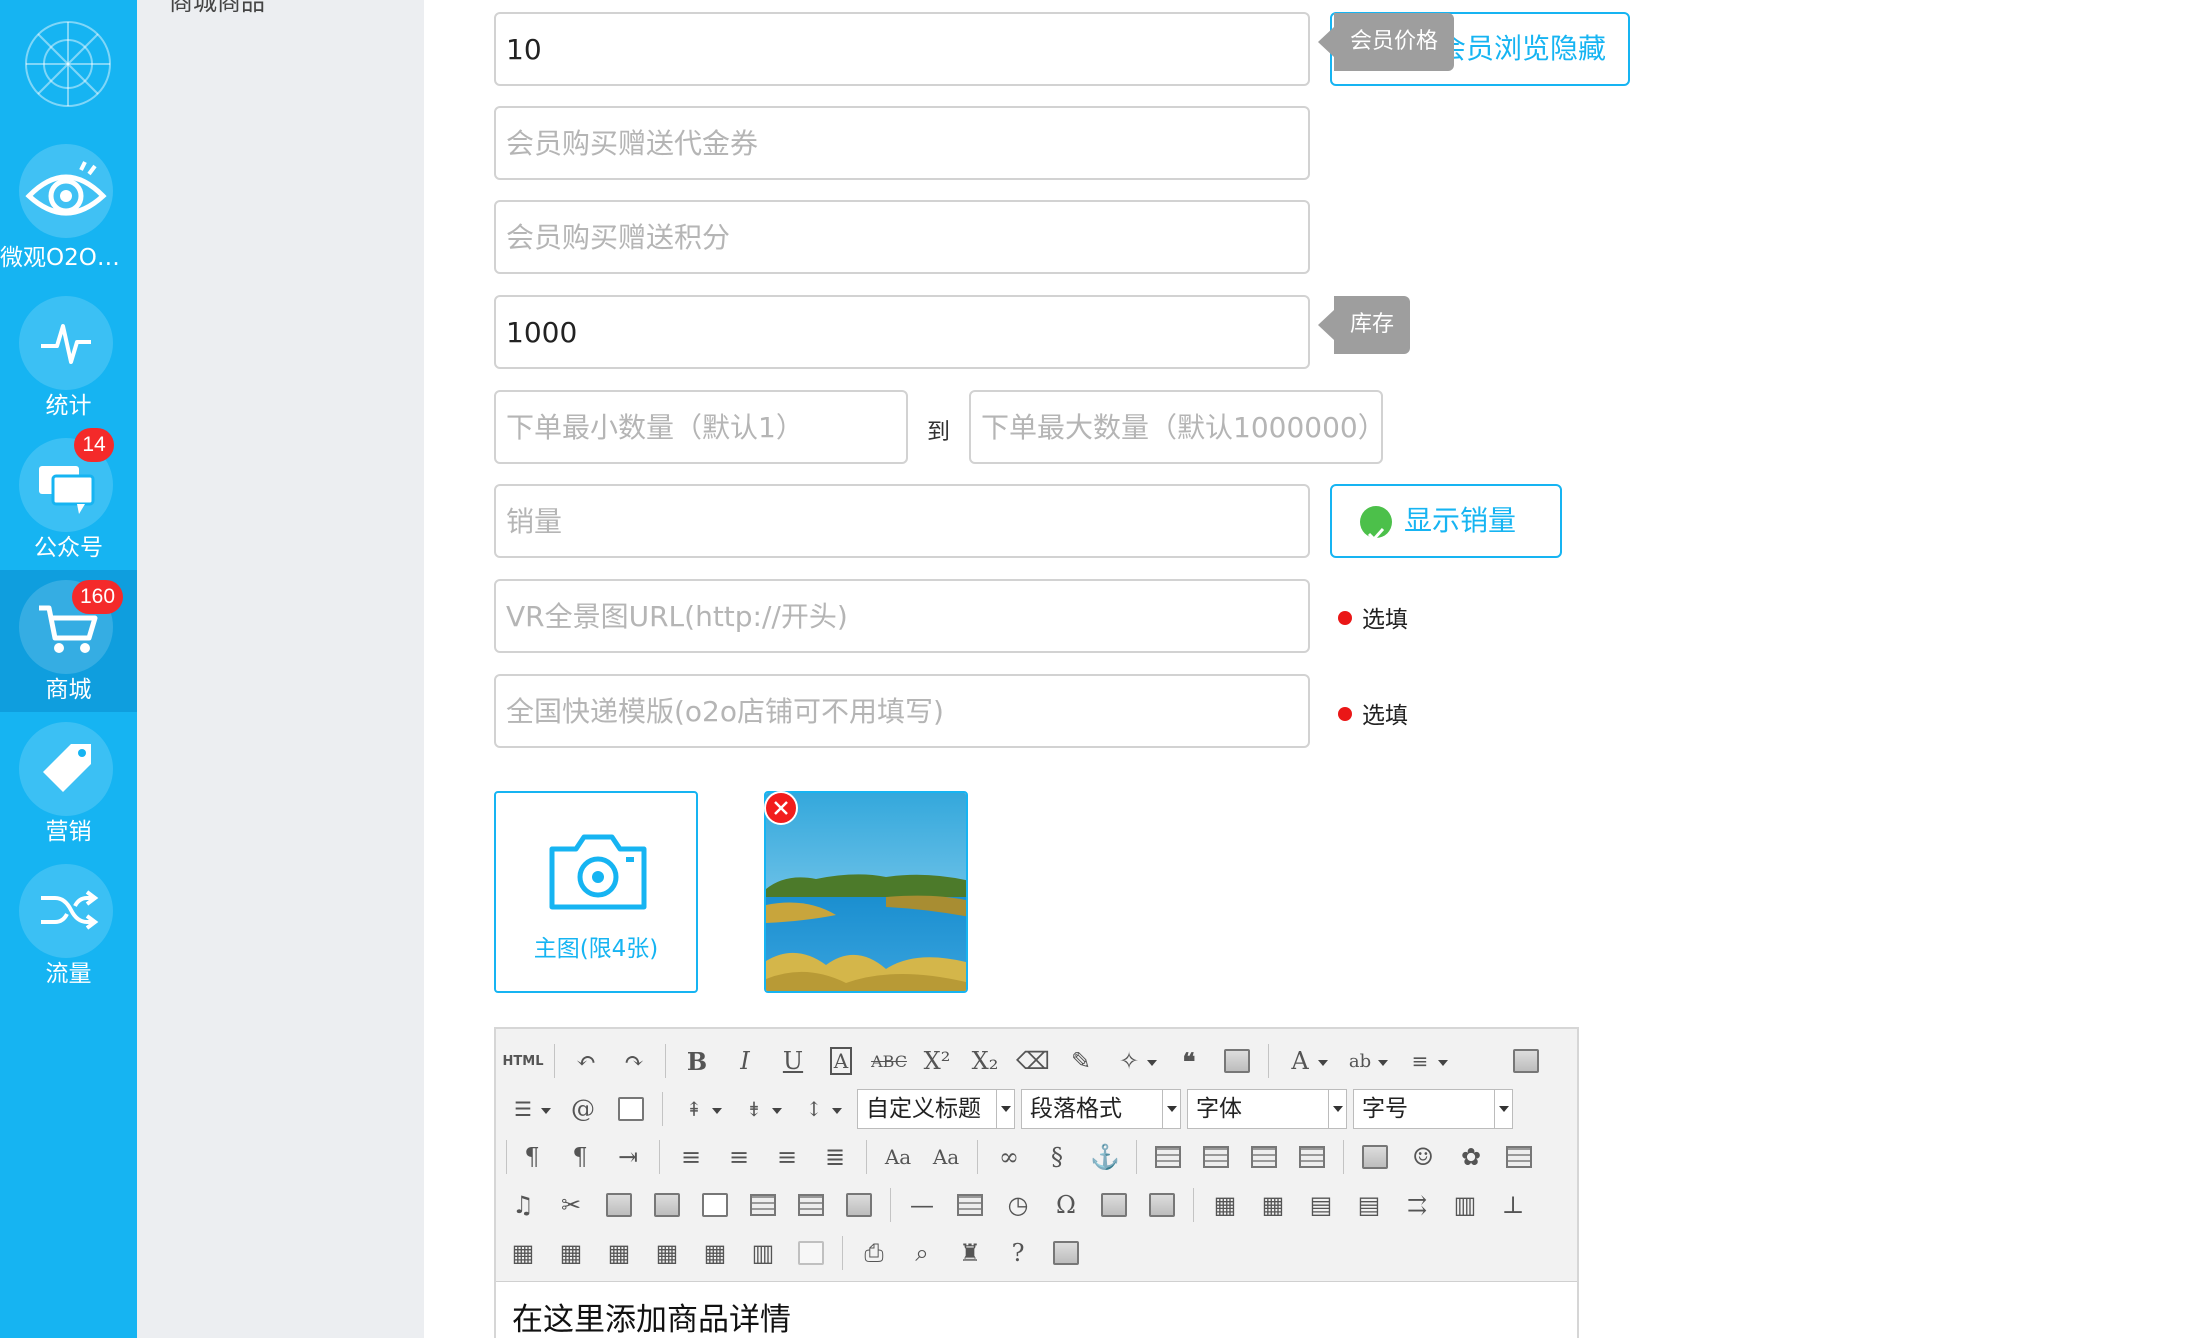  What do you see at coordinates (667, 1205) in the screenshot?
I see `google-map-icon` at bounding box center [667, 1205].